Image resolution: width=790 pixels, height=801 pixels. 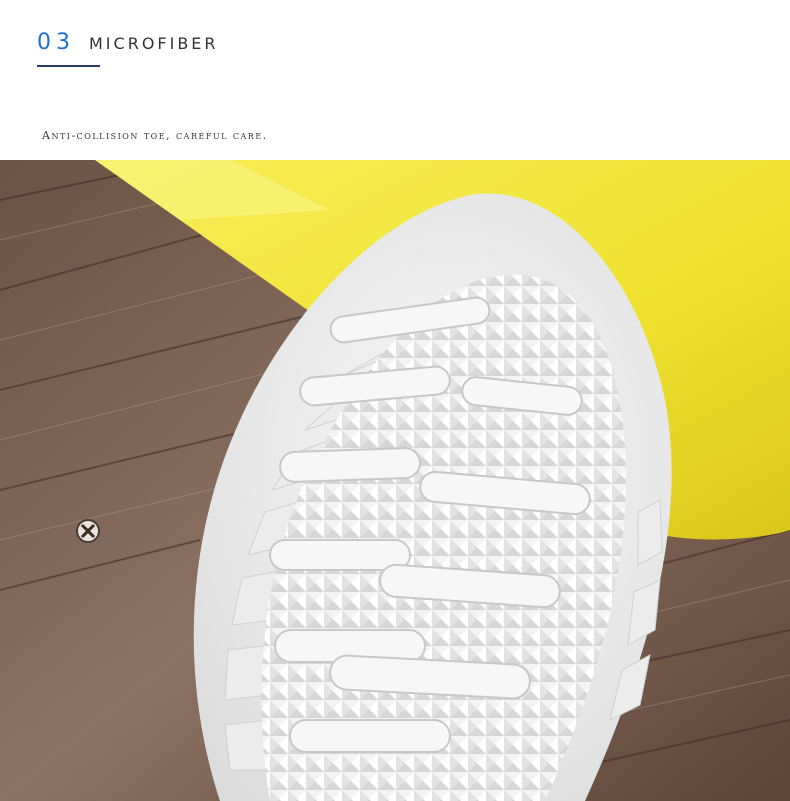 I want to click on section-subtitle: Anti-collision toe, careful care., so click(x=155, y=135).